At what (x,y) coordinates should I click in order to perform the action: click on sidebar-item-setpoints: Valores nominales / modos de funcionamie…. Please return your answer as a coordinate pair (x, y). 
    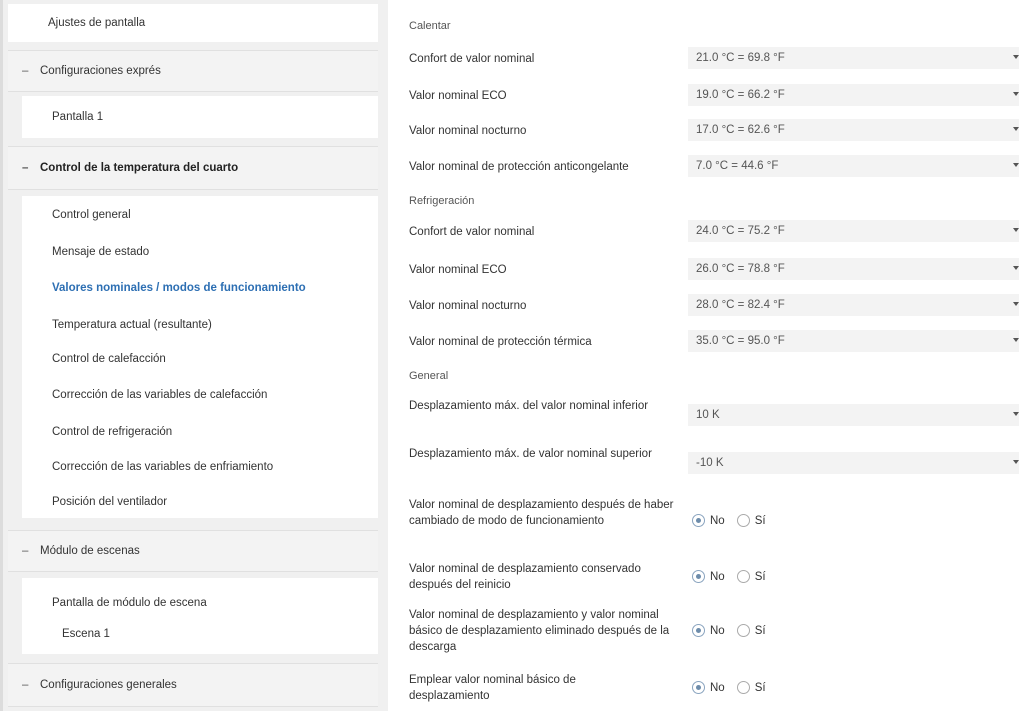
    Looking at the image, I should click on (200, 288).